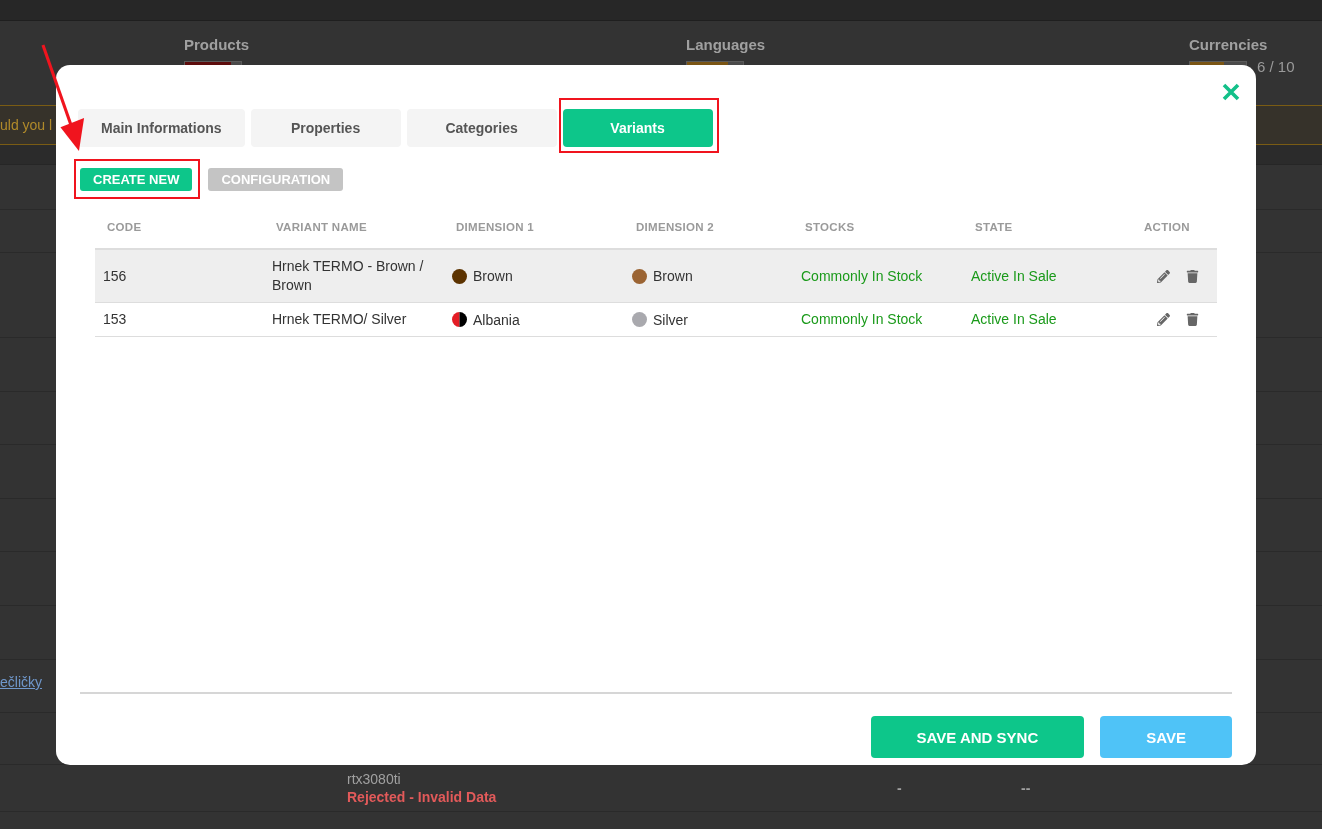 The image size is (1322, 829). I want to click on table-row: 156 Hrnek TERMO - Brown / Brown Brown Brown Commonly In Stock Active In Sale, so click(656, 276).